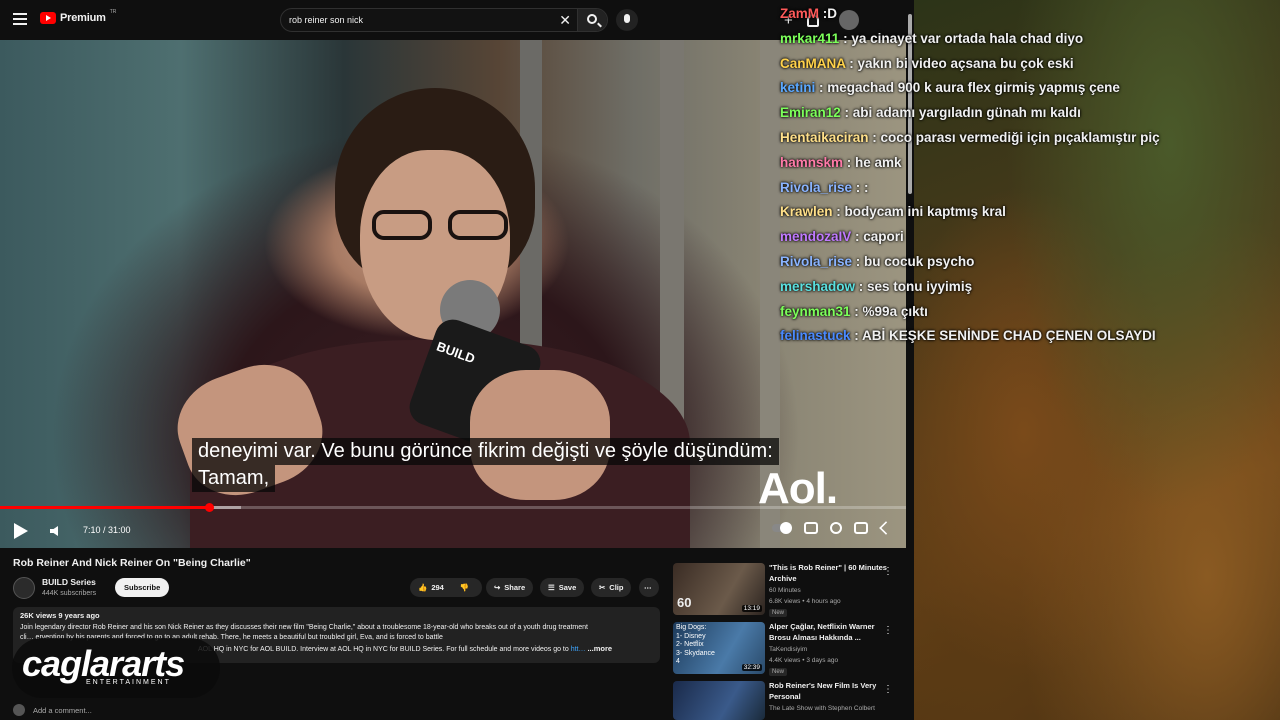 The height and width of the screenshot is (720, 1280). What do you see at coordinates (810, 113) in the screenshot?
I see `chat-username: Emiran12` at bounding box center [810, 113].